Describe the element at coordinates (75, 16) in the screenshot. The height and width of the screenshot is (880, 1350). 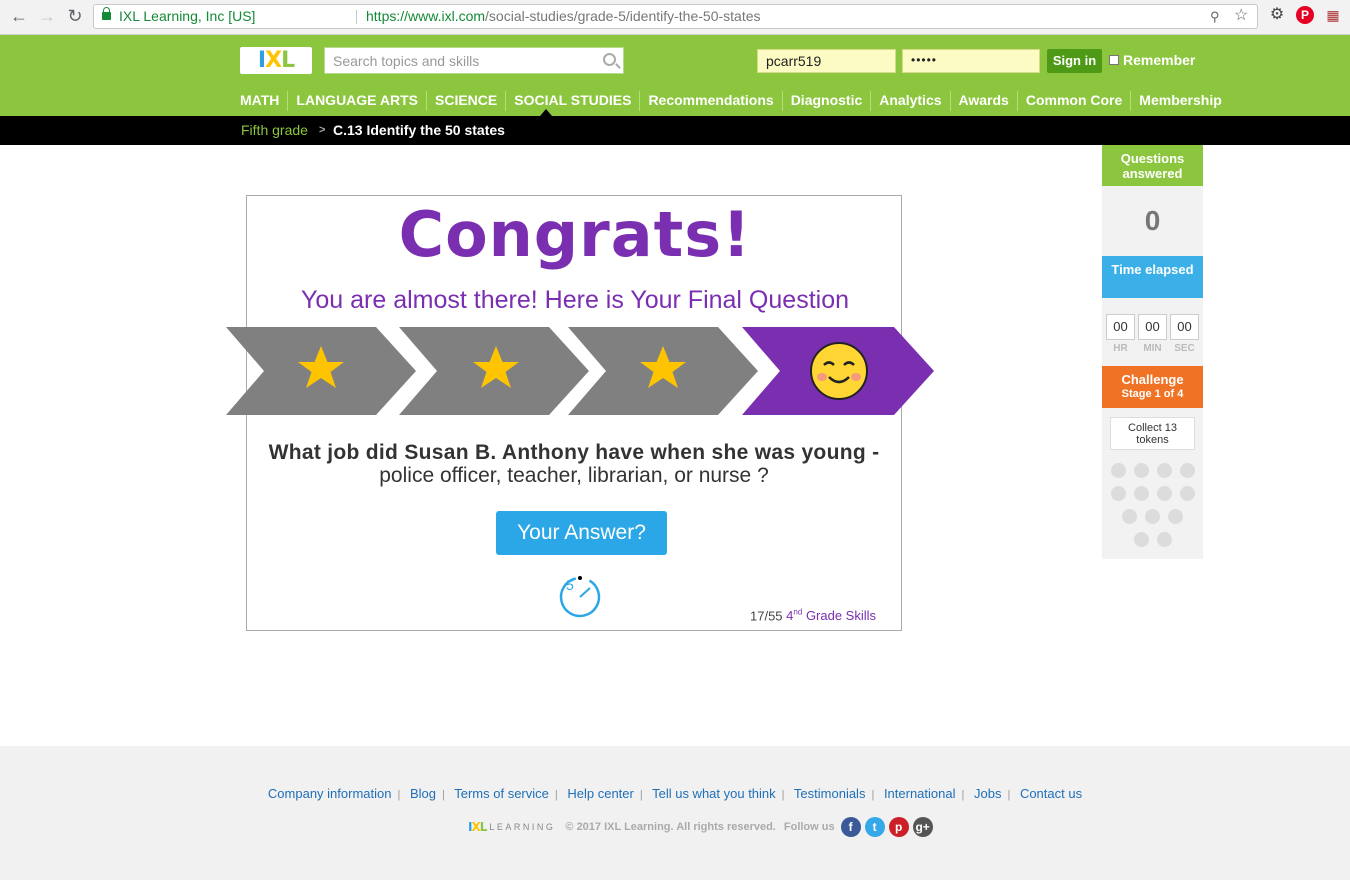
I see `reload-icon: ↻` at that location.